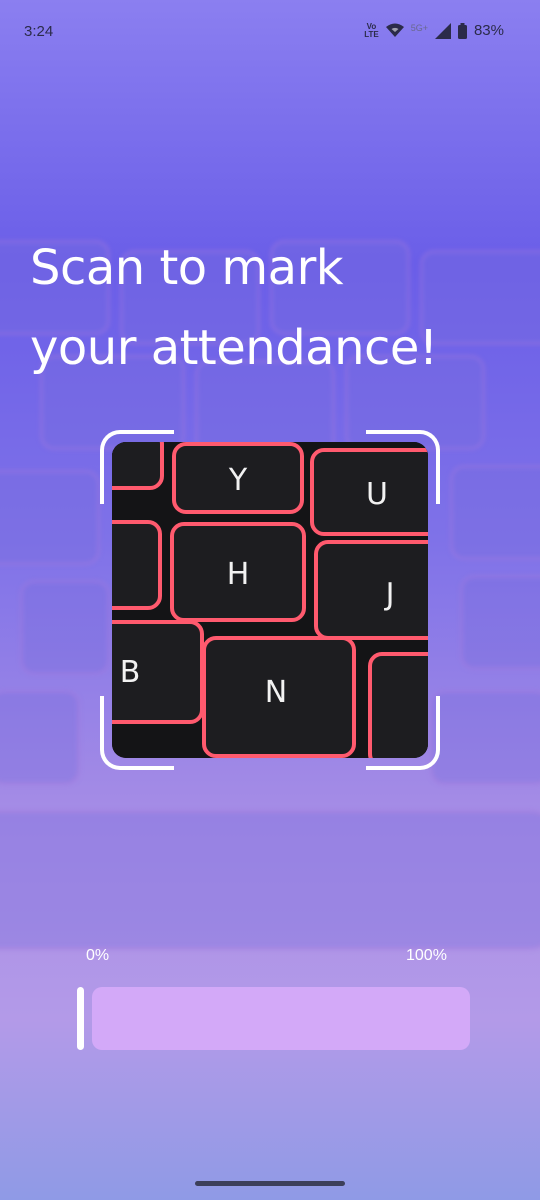  Describe the element at coordinates (275, 308) in the screenshot. I see `page-title: Scan to mark your attendance!` at that location.